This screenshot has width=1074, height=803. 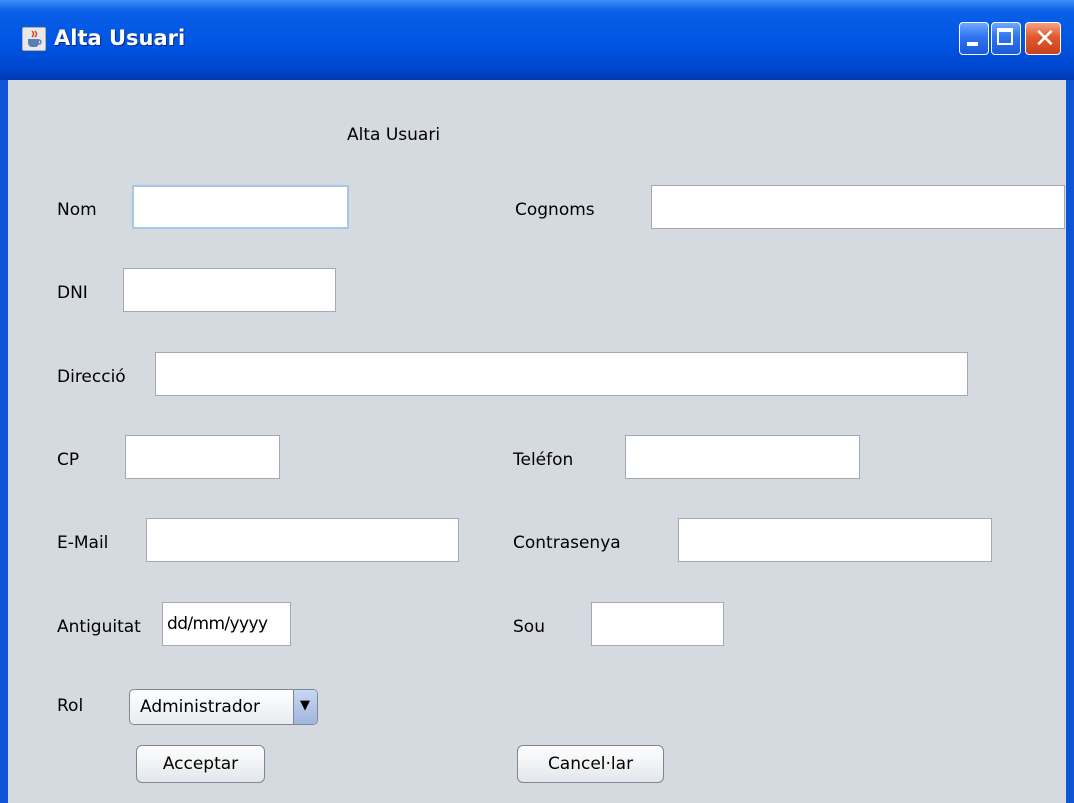 I want to click on antiguitat-label: Antiguitat, so click(x=99, y=627).